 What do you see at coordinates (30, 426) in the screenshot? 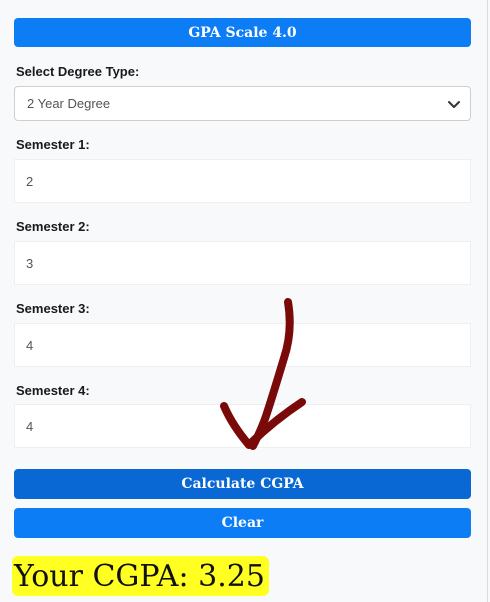
I see `semester-4-value: 4` at bounding box center [30, 426].